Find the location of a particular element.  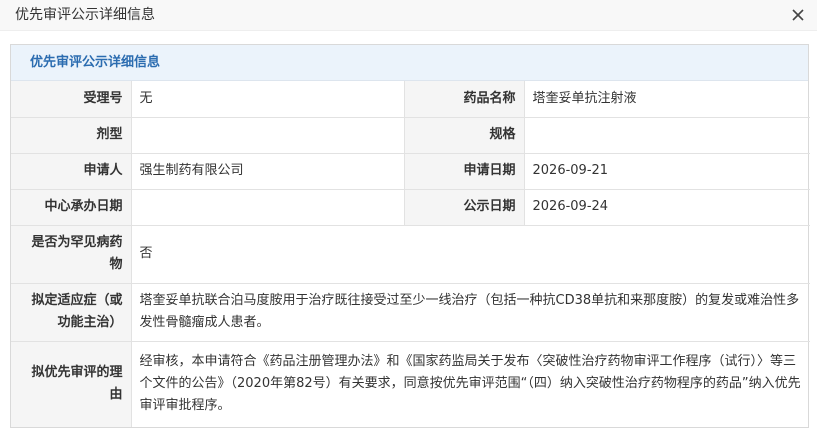

center-date-label: 中心承办日期 is located at coordinates (71, 207).